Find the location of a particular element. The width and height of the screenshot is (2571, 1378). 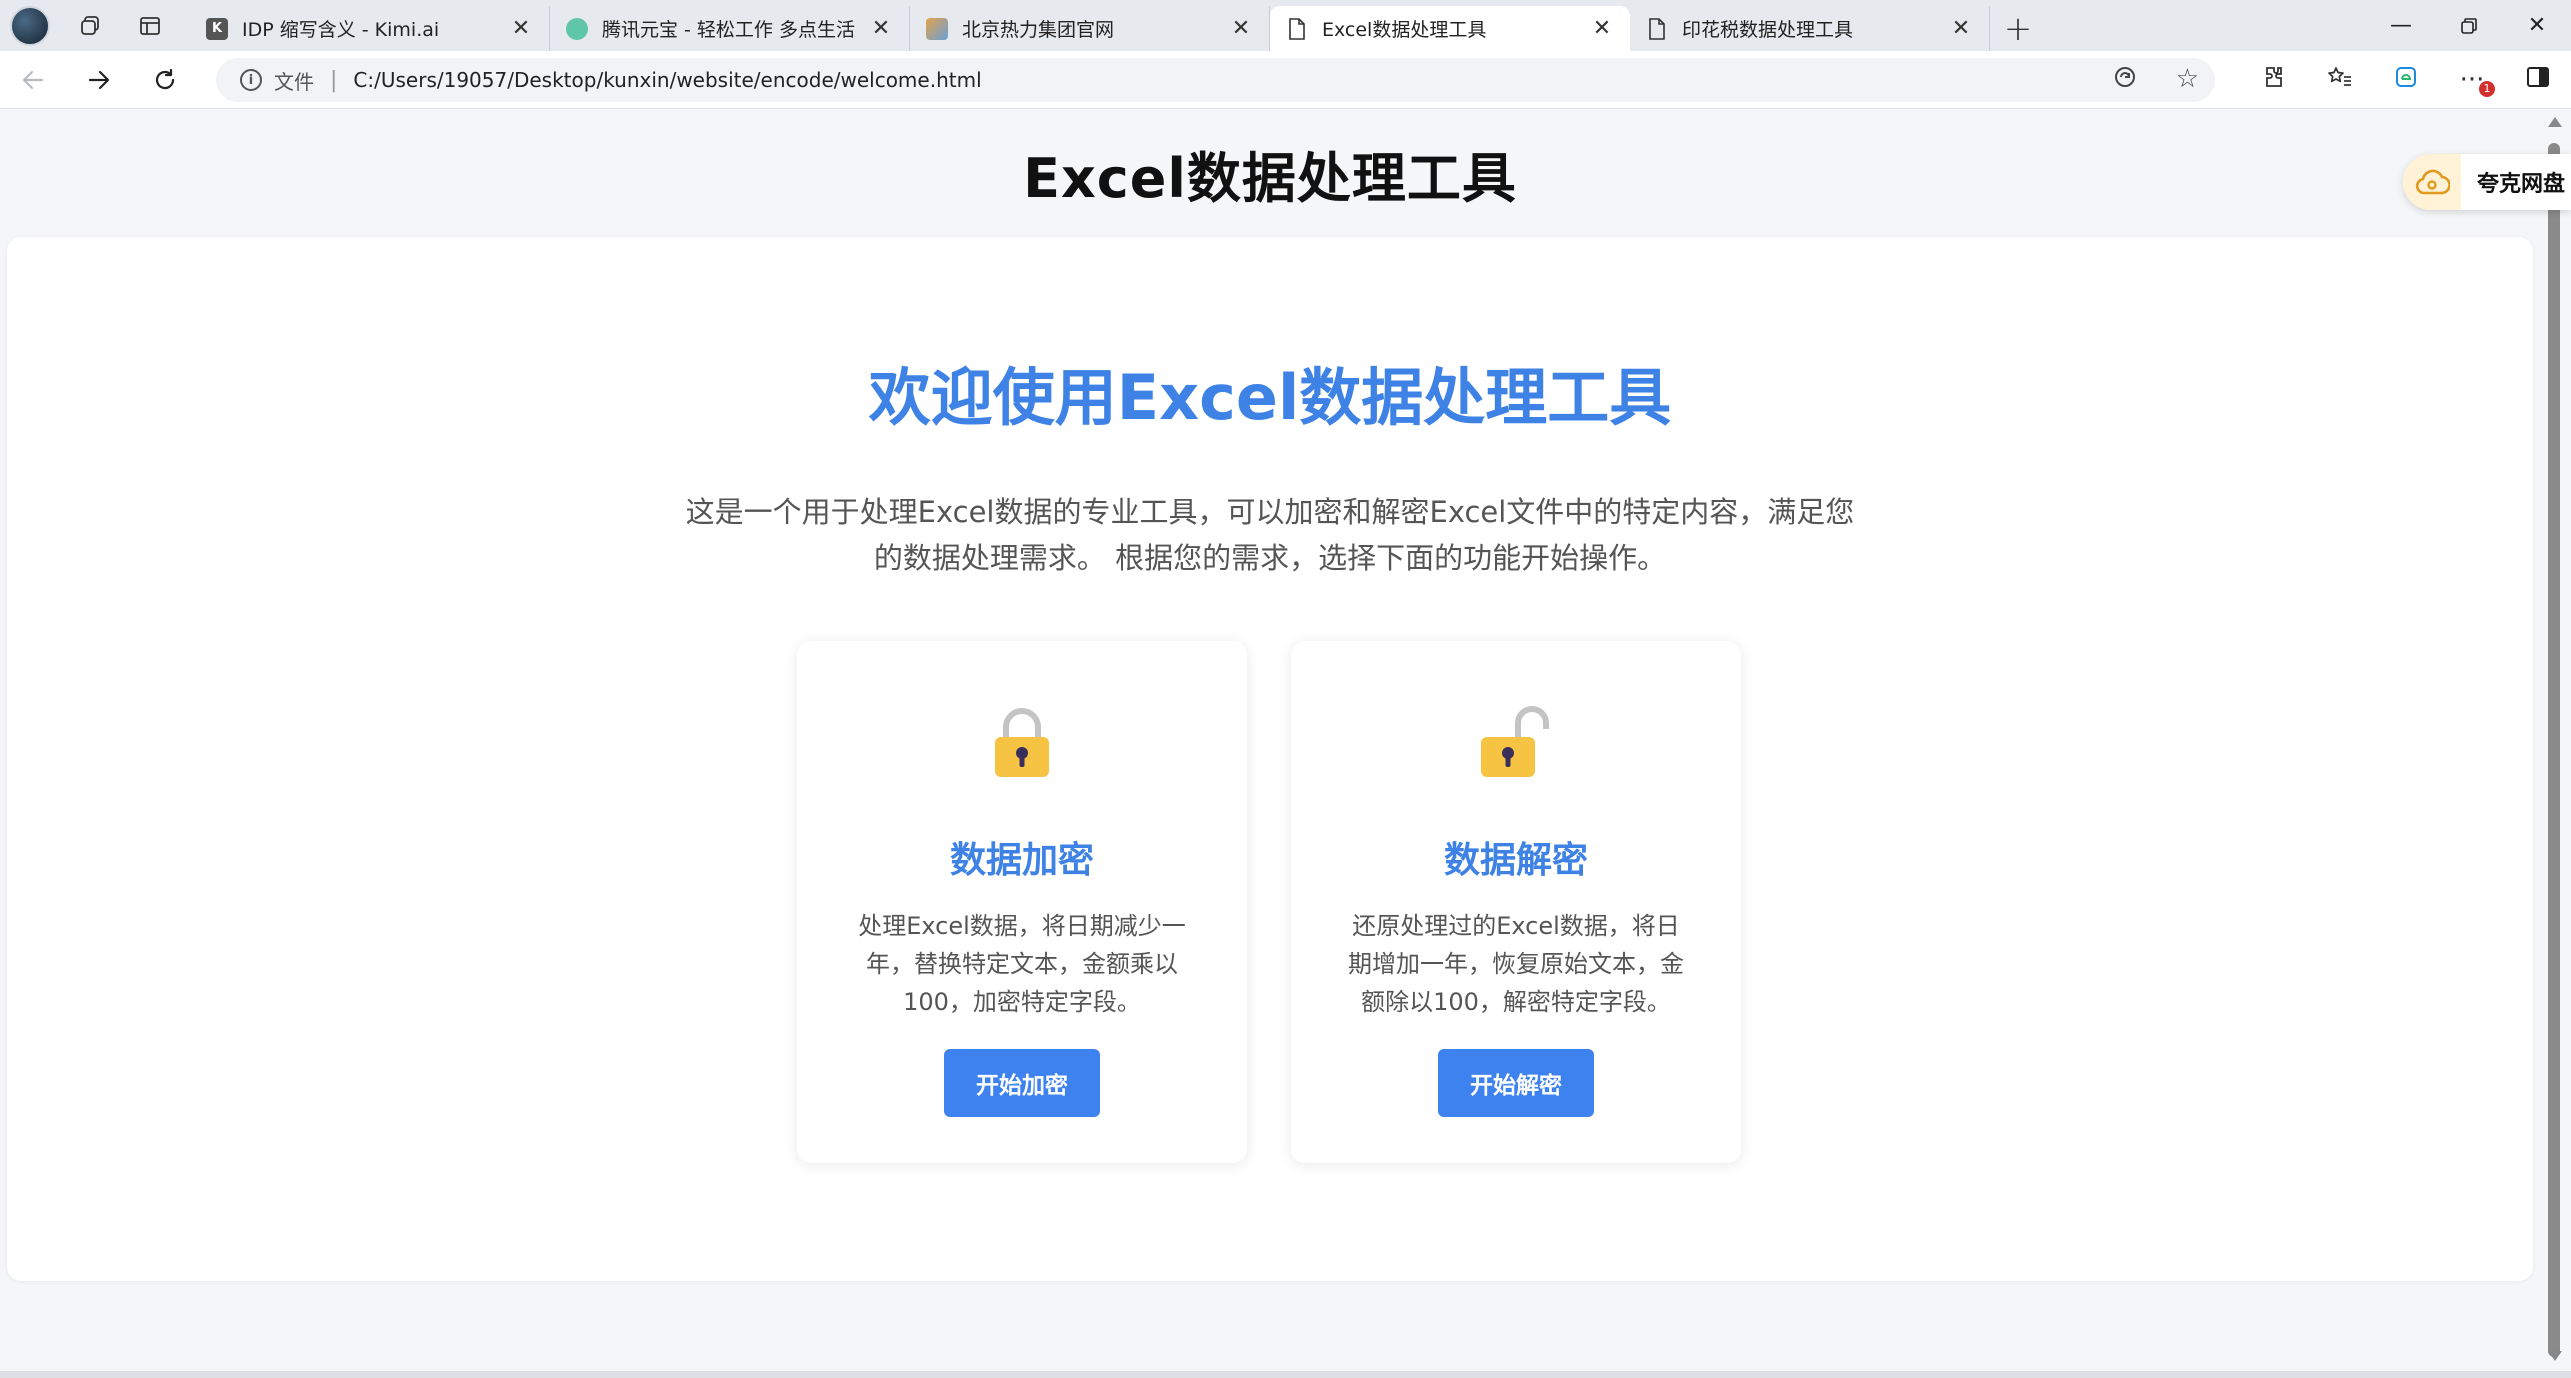

scroll-down-icon is located at coordinates (2555, 1356).